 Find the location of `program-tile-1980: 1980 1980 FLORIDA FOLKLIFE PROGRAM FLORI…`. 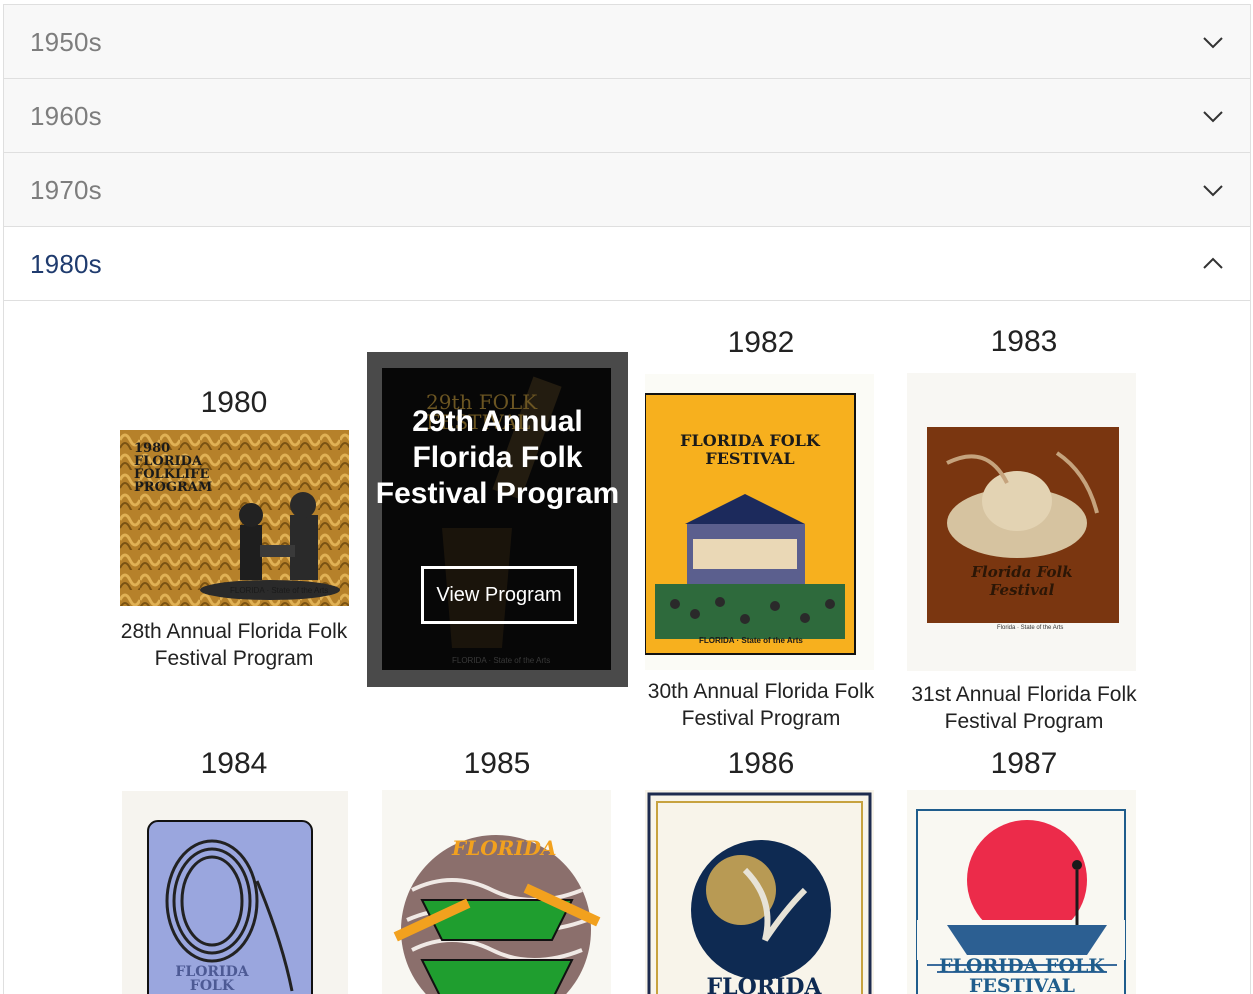

program-tile-1980: 1980 1980 FLORIDA FOLKLIFE PROGRAM FLORI… is located at coordinates (234, 528).